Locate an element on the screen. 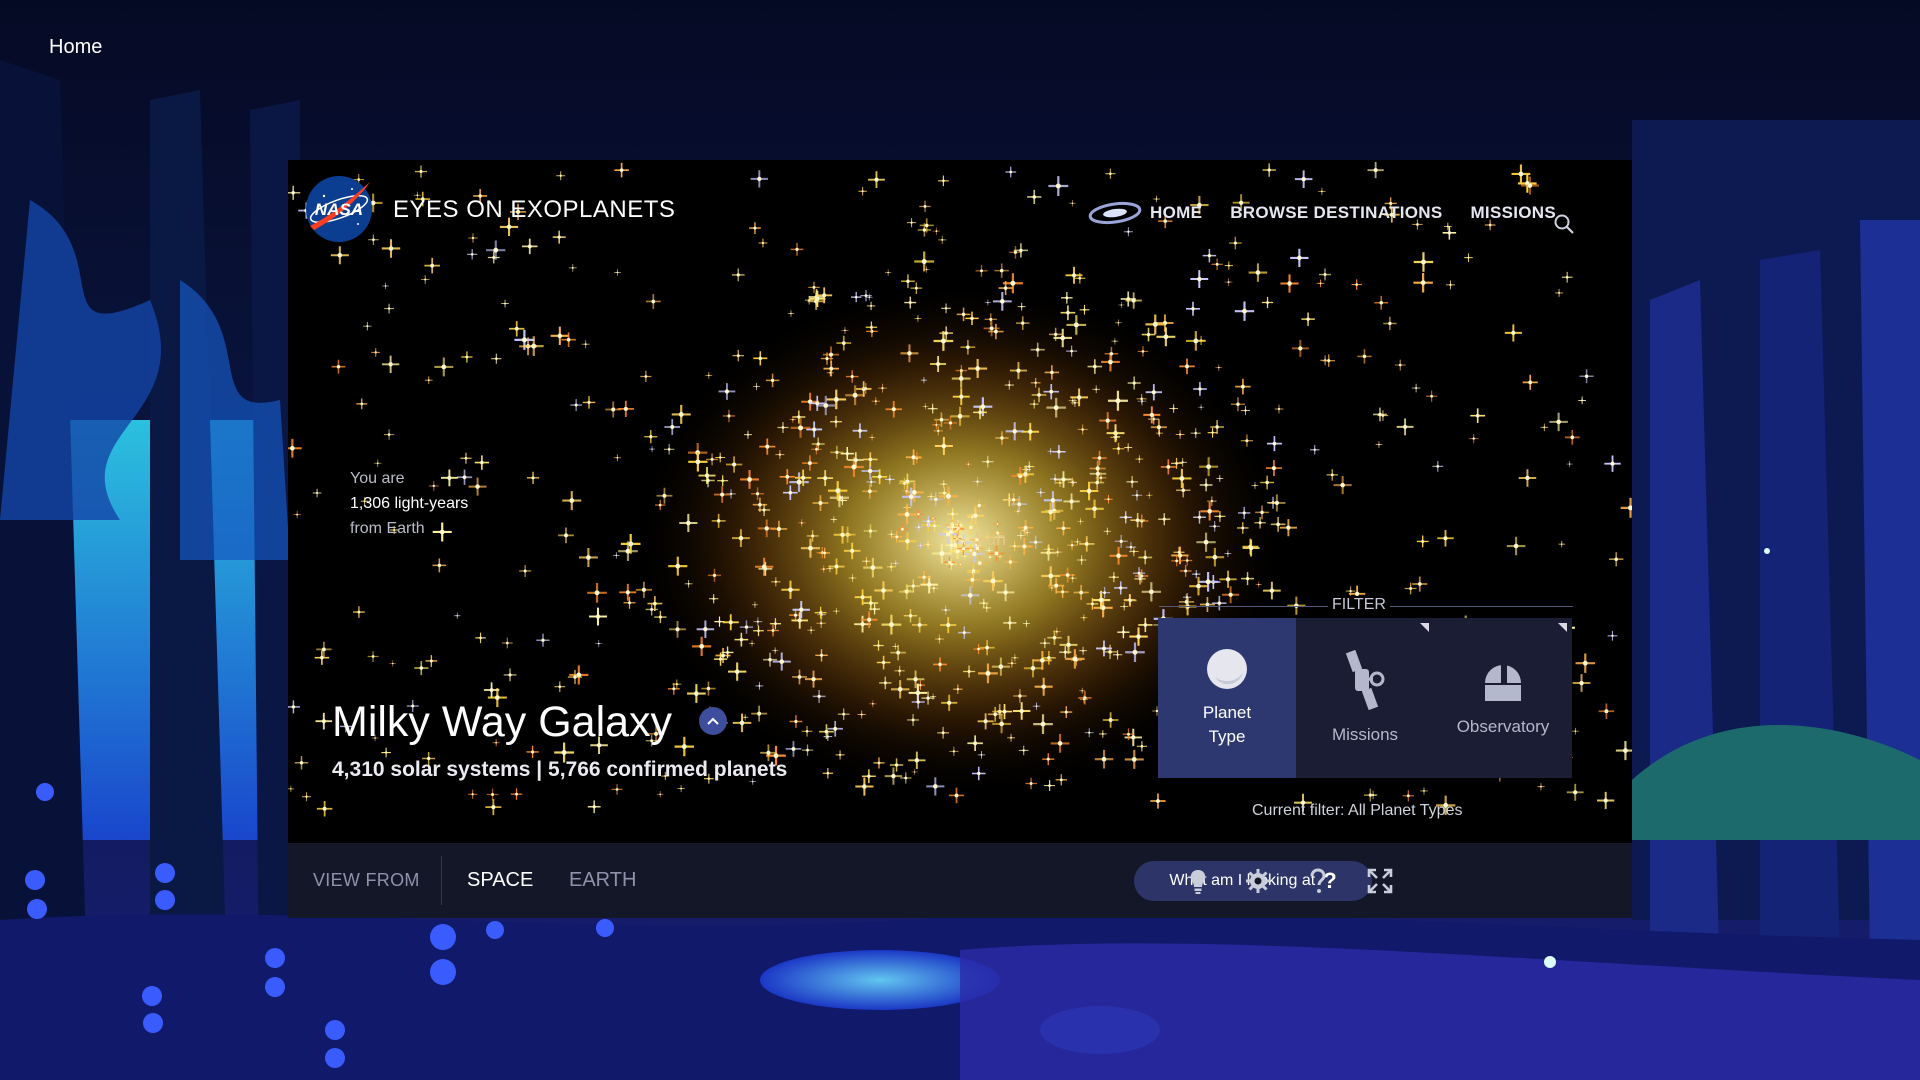 The height and width of the screenshot is (1080, 1920). nasa-logo: NASA is located at coordinates (339, 209).